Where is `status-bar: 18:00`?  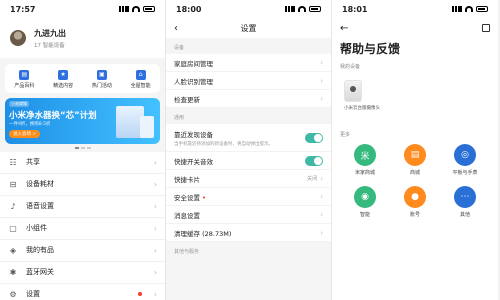
status-bar: 18:00 is located at coordinates (248, 9).